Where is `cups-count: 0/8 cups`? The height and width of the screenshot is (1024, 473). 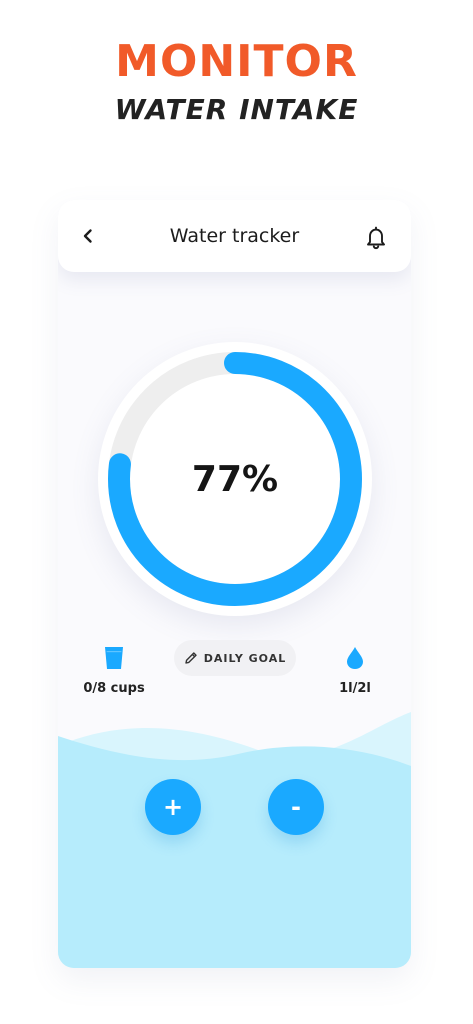 cups-count: 0/8 cups is located at coordinates (114, 688).